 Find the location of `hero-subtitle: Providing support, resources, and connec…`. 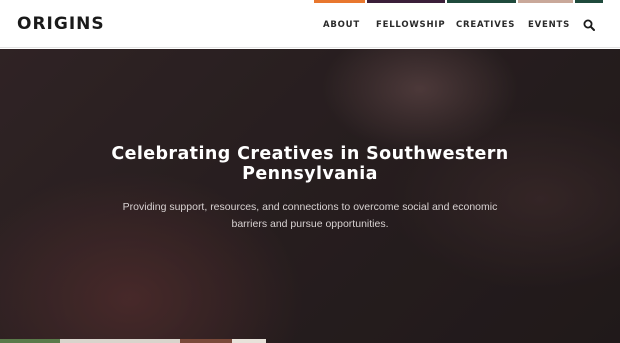

hero-subtitle: Providing support, resources, and connec… is located at coordinates (310, 215).